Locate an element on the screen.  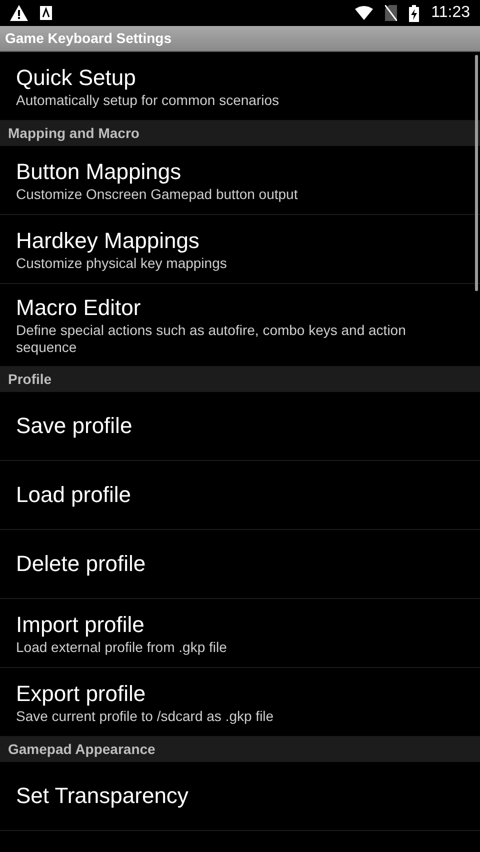
item-title: Set Transparency is located at coordinates (103, 796).